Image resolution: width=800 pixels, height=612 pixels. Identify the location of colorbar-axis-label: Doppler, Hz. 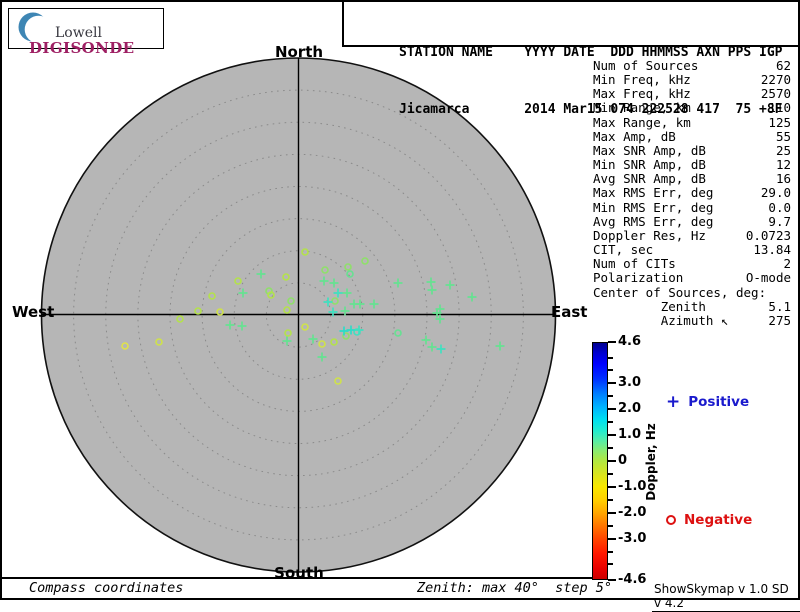
(651, 462).